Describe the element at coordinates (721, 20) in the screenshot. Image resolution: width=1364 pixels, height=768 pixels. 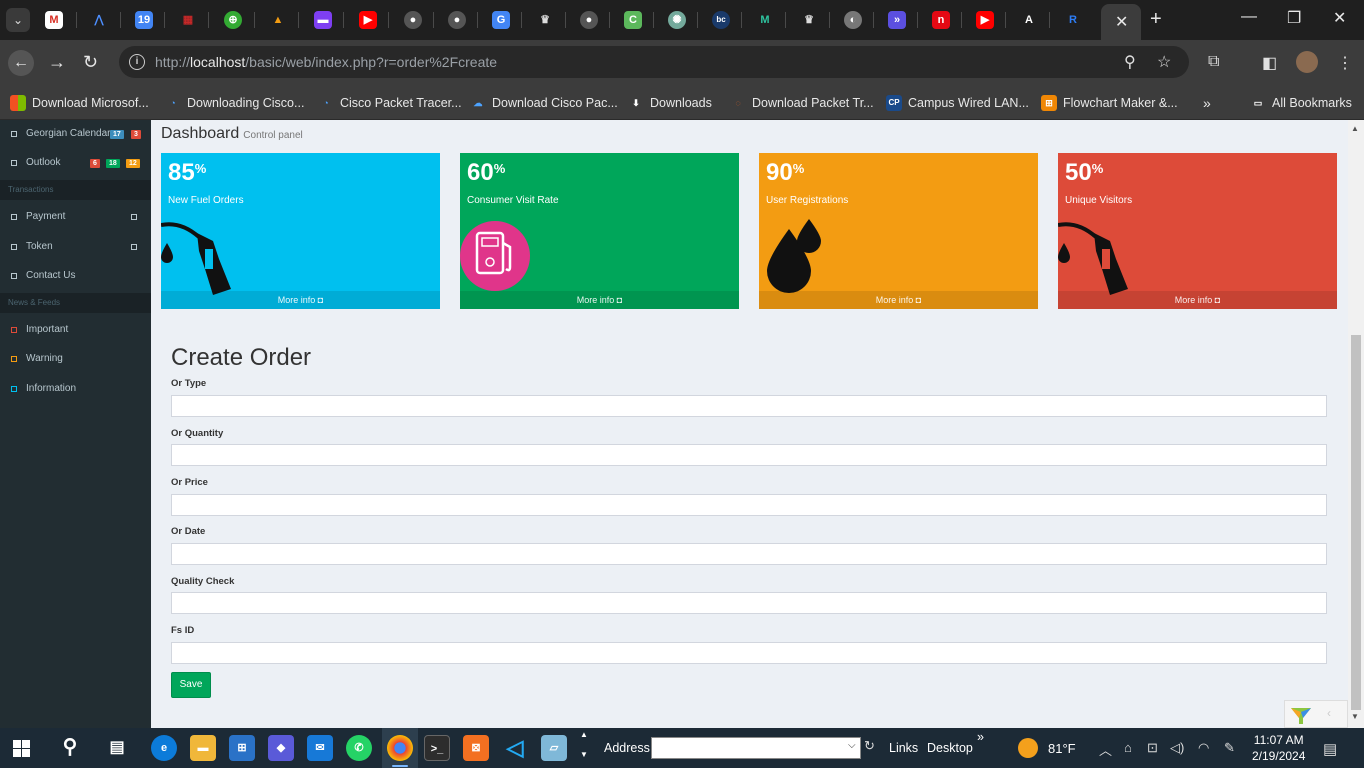
I see `tab-favicon-16: bc` at that location.